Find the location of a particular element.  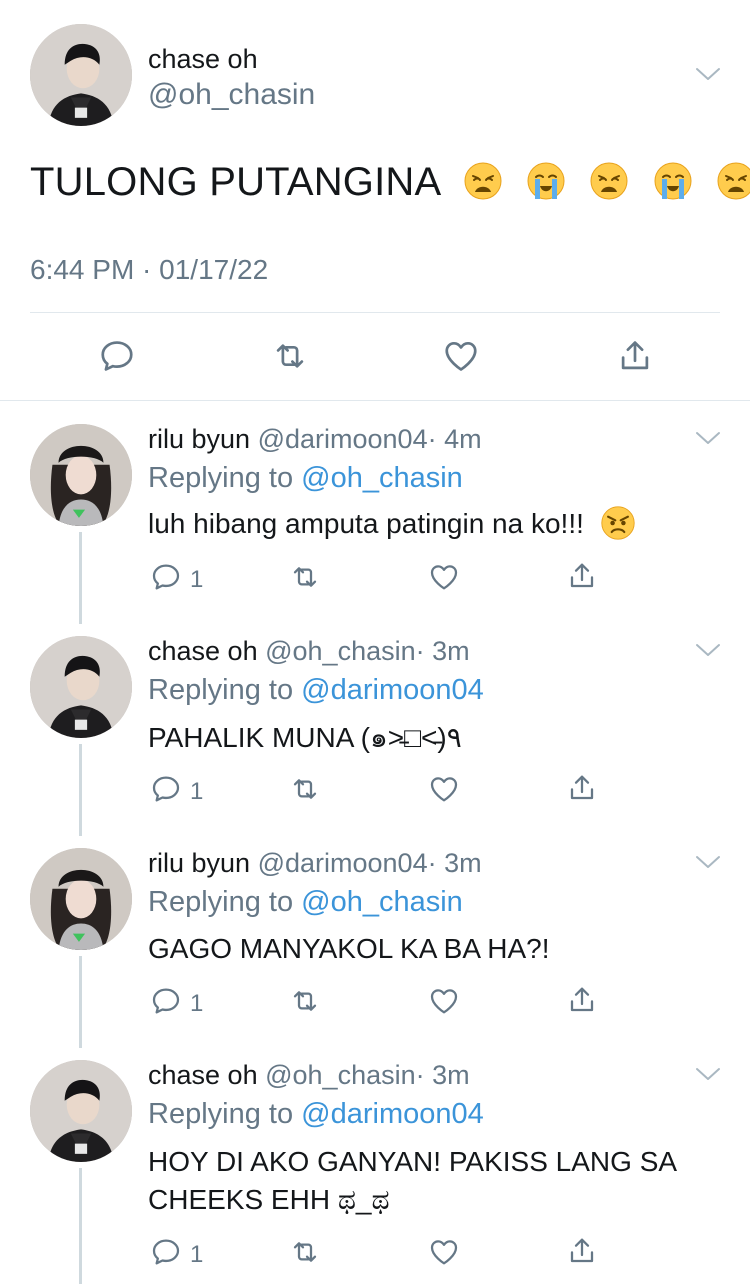

reply-header: rilu byun @darimoon04· 4m is located at coordinates (315, 439).